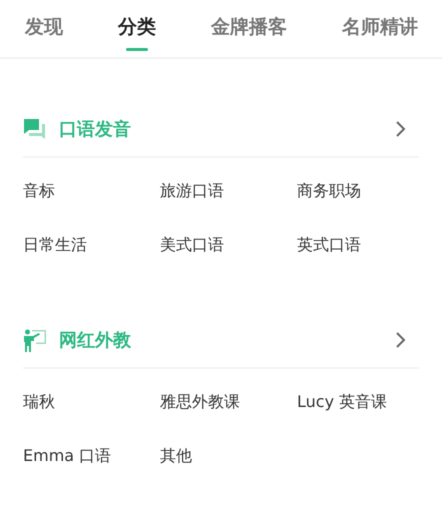 The image size is (442, 527). Describe the element at coordinates (192, 191) in the screenshot. I see `category-link: 旅游口语` at that location.